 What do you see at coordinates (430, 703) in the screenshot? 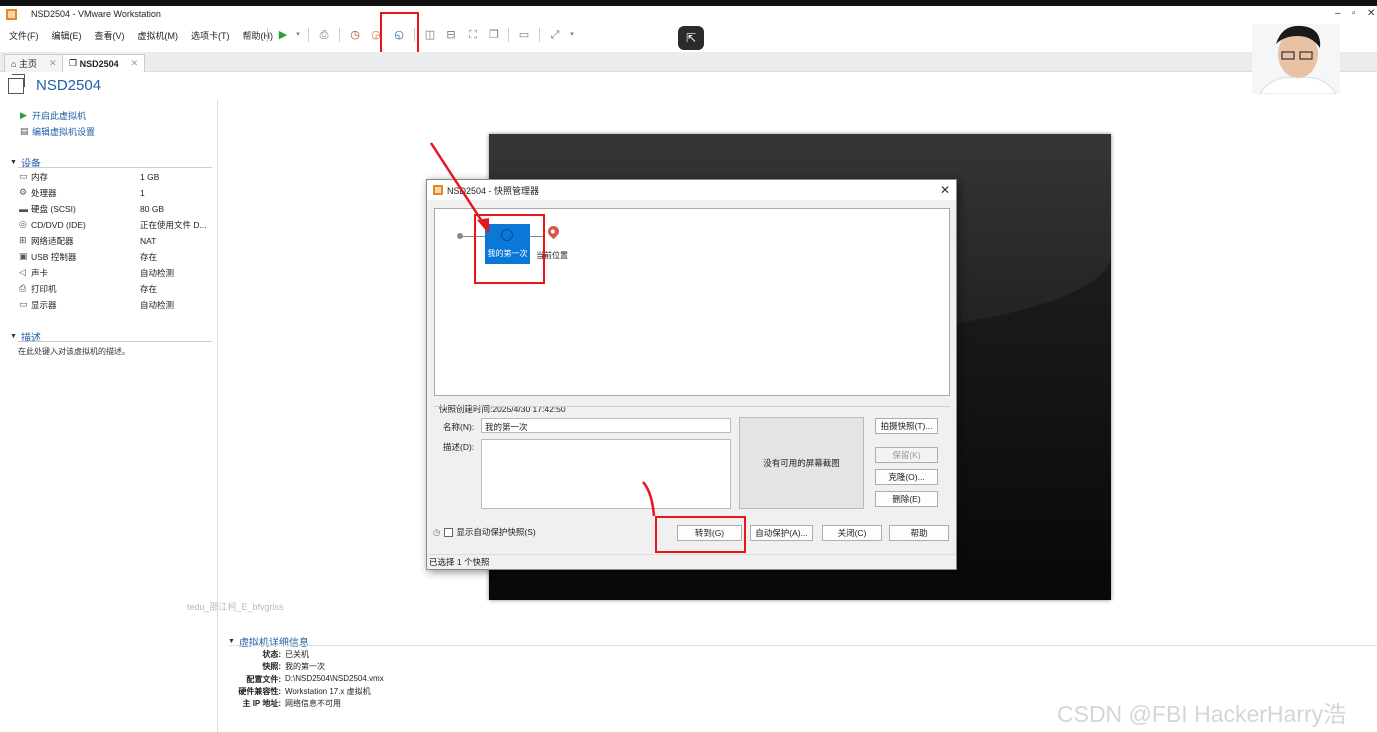
I see `detail-row: 主 IP 地址: 网络信息不可用` at bounding box center [430, 703].